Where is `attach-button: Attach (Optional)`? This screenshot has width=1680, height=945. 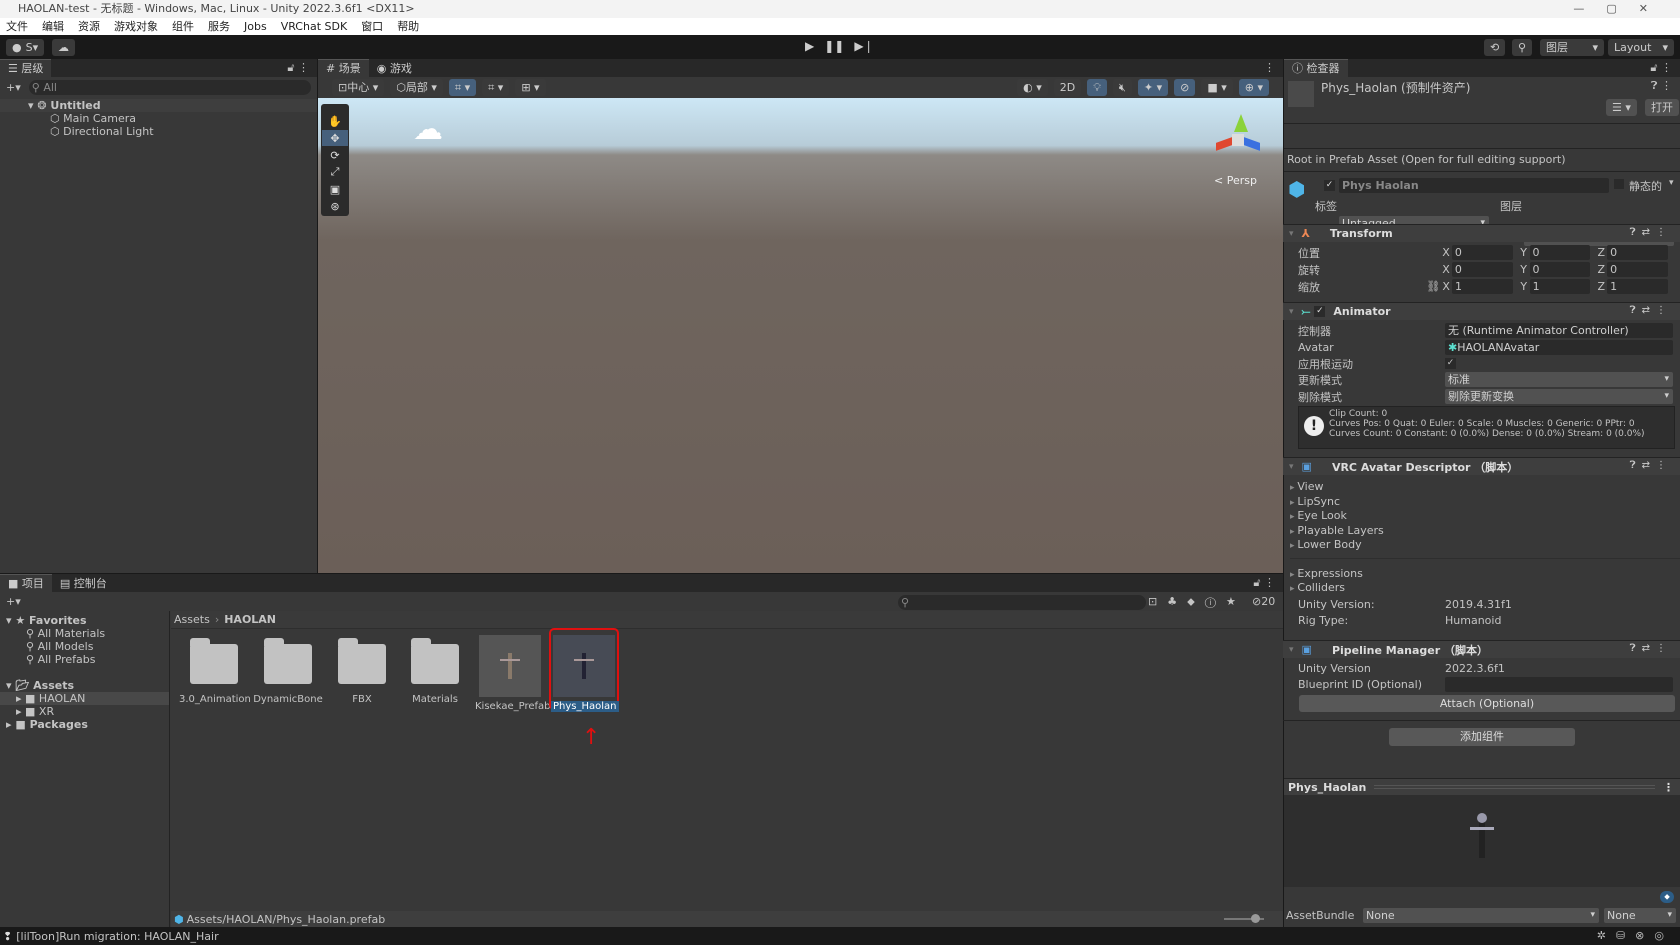 attach-button: Attach (Optional) is located at coordinates (1487, 703).